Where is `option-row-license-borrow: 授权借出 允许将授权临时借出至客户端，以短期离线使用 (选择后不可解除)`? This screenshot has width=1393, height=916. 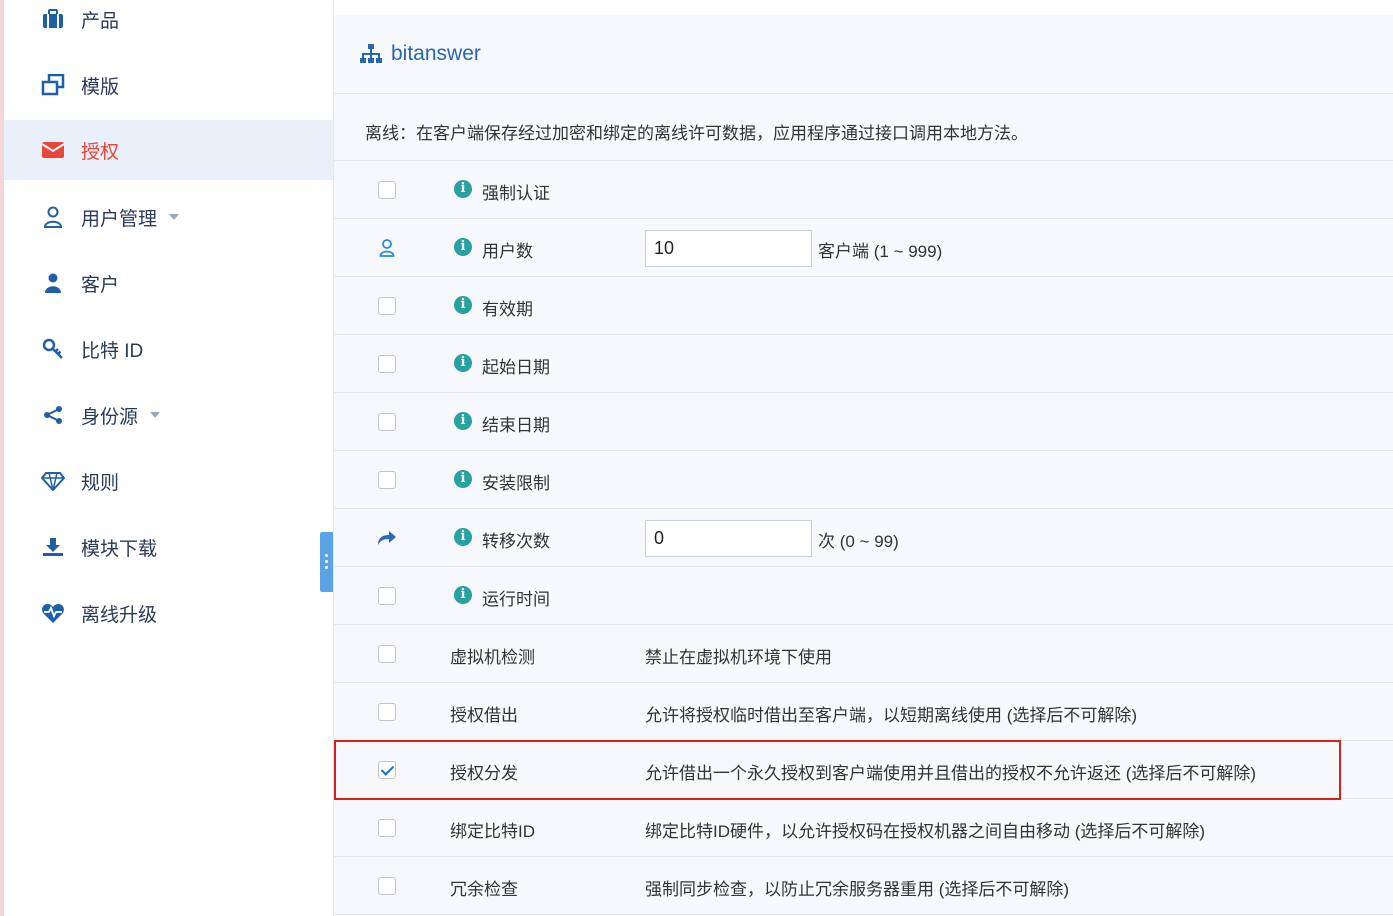
option-row-license-borrow: 授权借出 允许将授权临时借出至客户端，以短期离线使用 (选择后不可解除) is located at coordinates (863, 712).